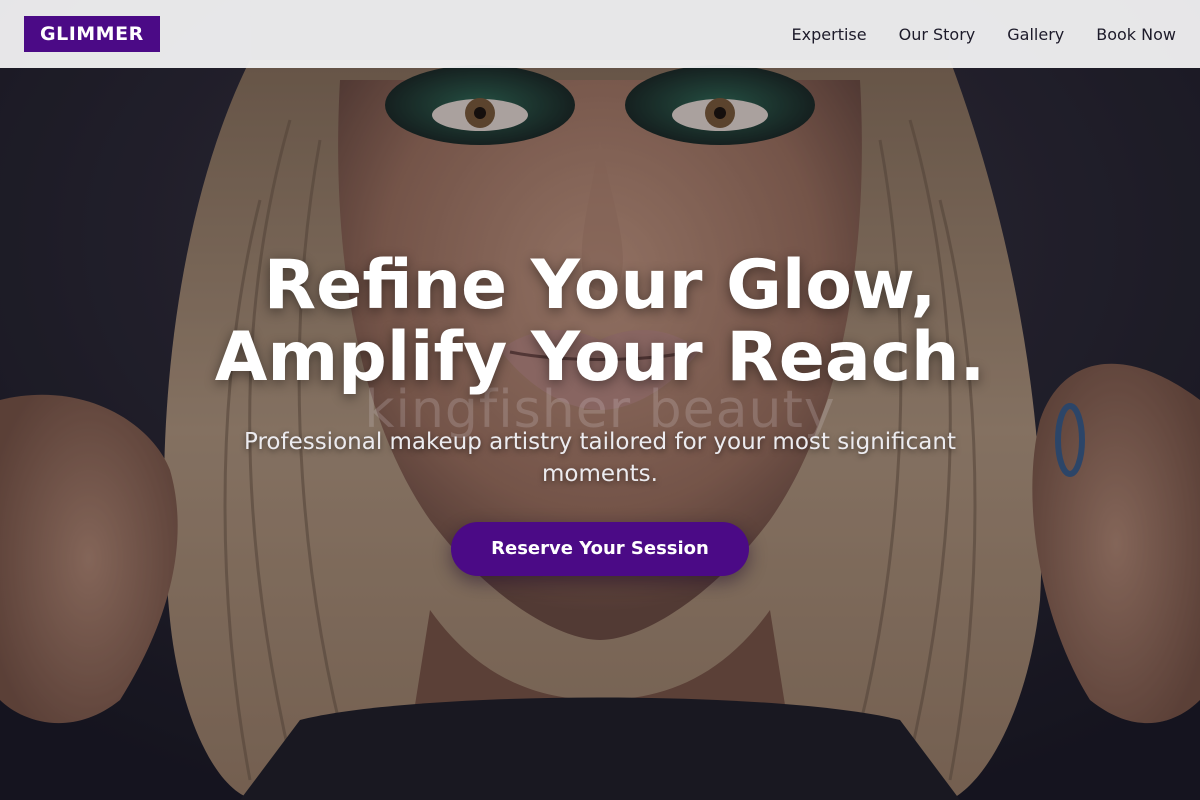 Image resolution: width=1200 pixels, height=800 pixels. I want to click on nav-links: Expertise Our Story Gallery Book Now, so click(984, 34).